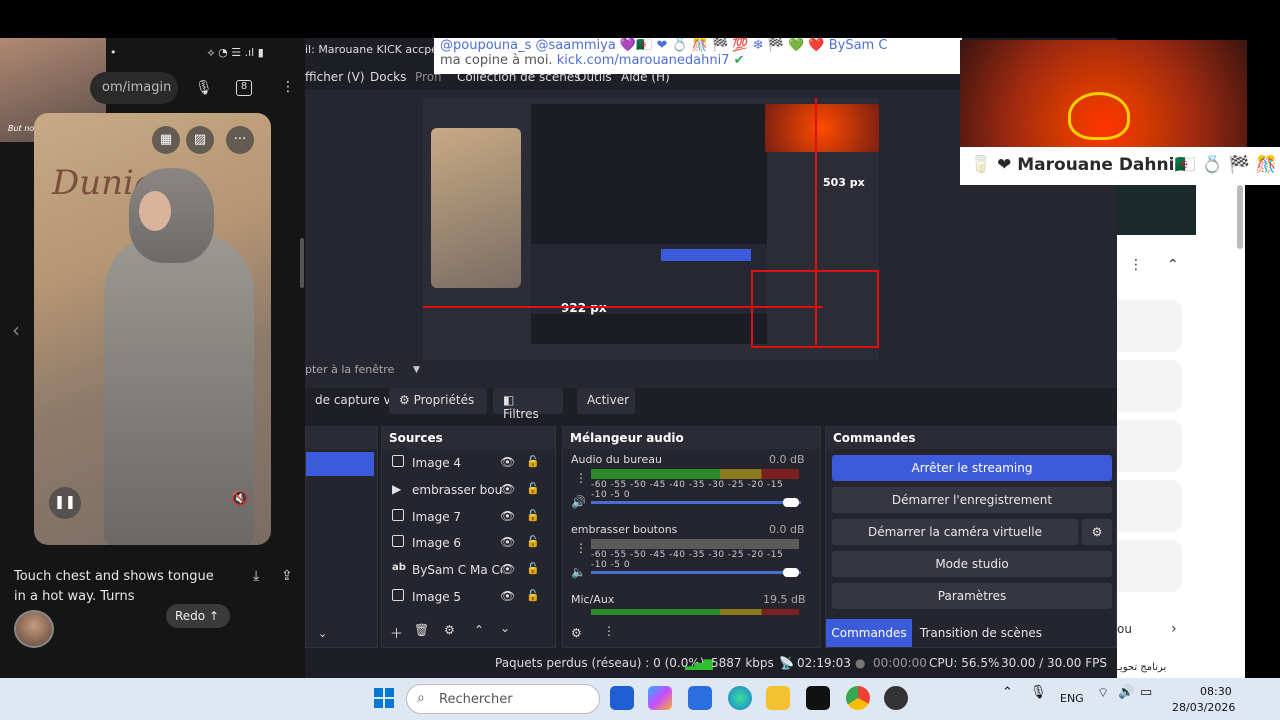  Describe the element at coordinates (578, 502) in the screenshot. I see `speaker-icon: 🔊` at that location.